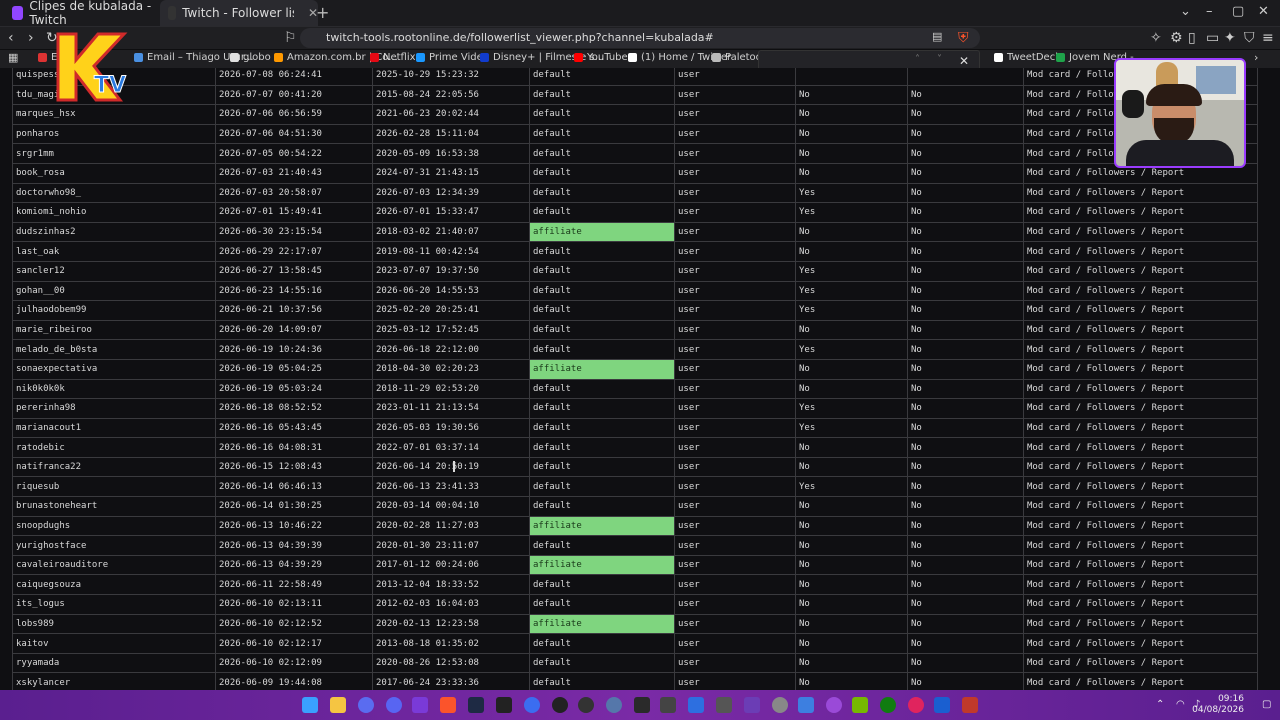 This screenshot has width=1280, height=720. I want to click on netflix-icon, so click(374, 57).